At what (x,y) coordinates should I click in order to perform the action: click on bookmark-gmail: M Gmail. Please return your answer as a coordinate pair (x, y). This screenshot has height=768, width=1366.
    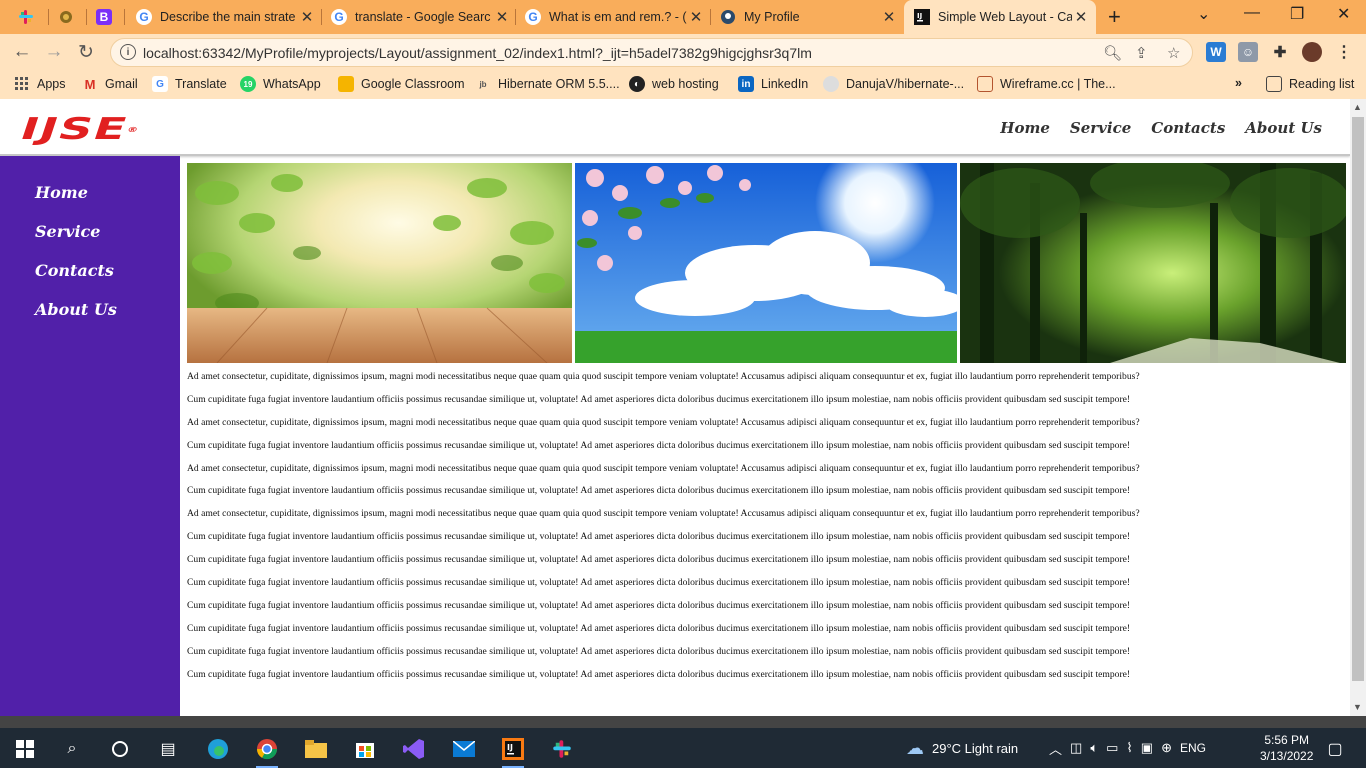
    Looking at the image, I should click on (110, 84).